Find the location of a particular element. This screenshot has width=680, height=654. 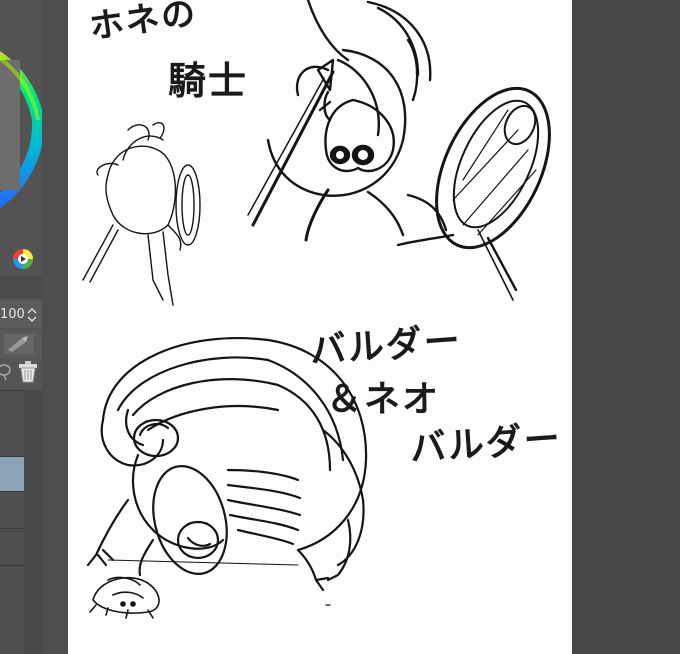

panel-divider is located at coordinates (21, 287).